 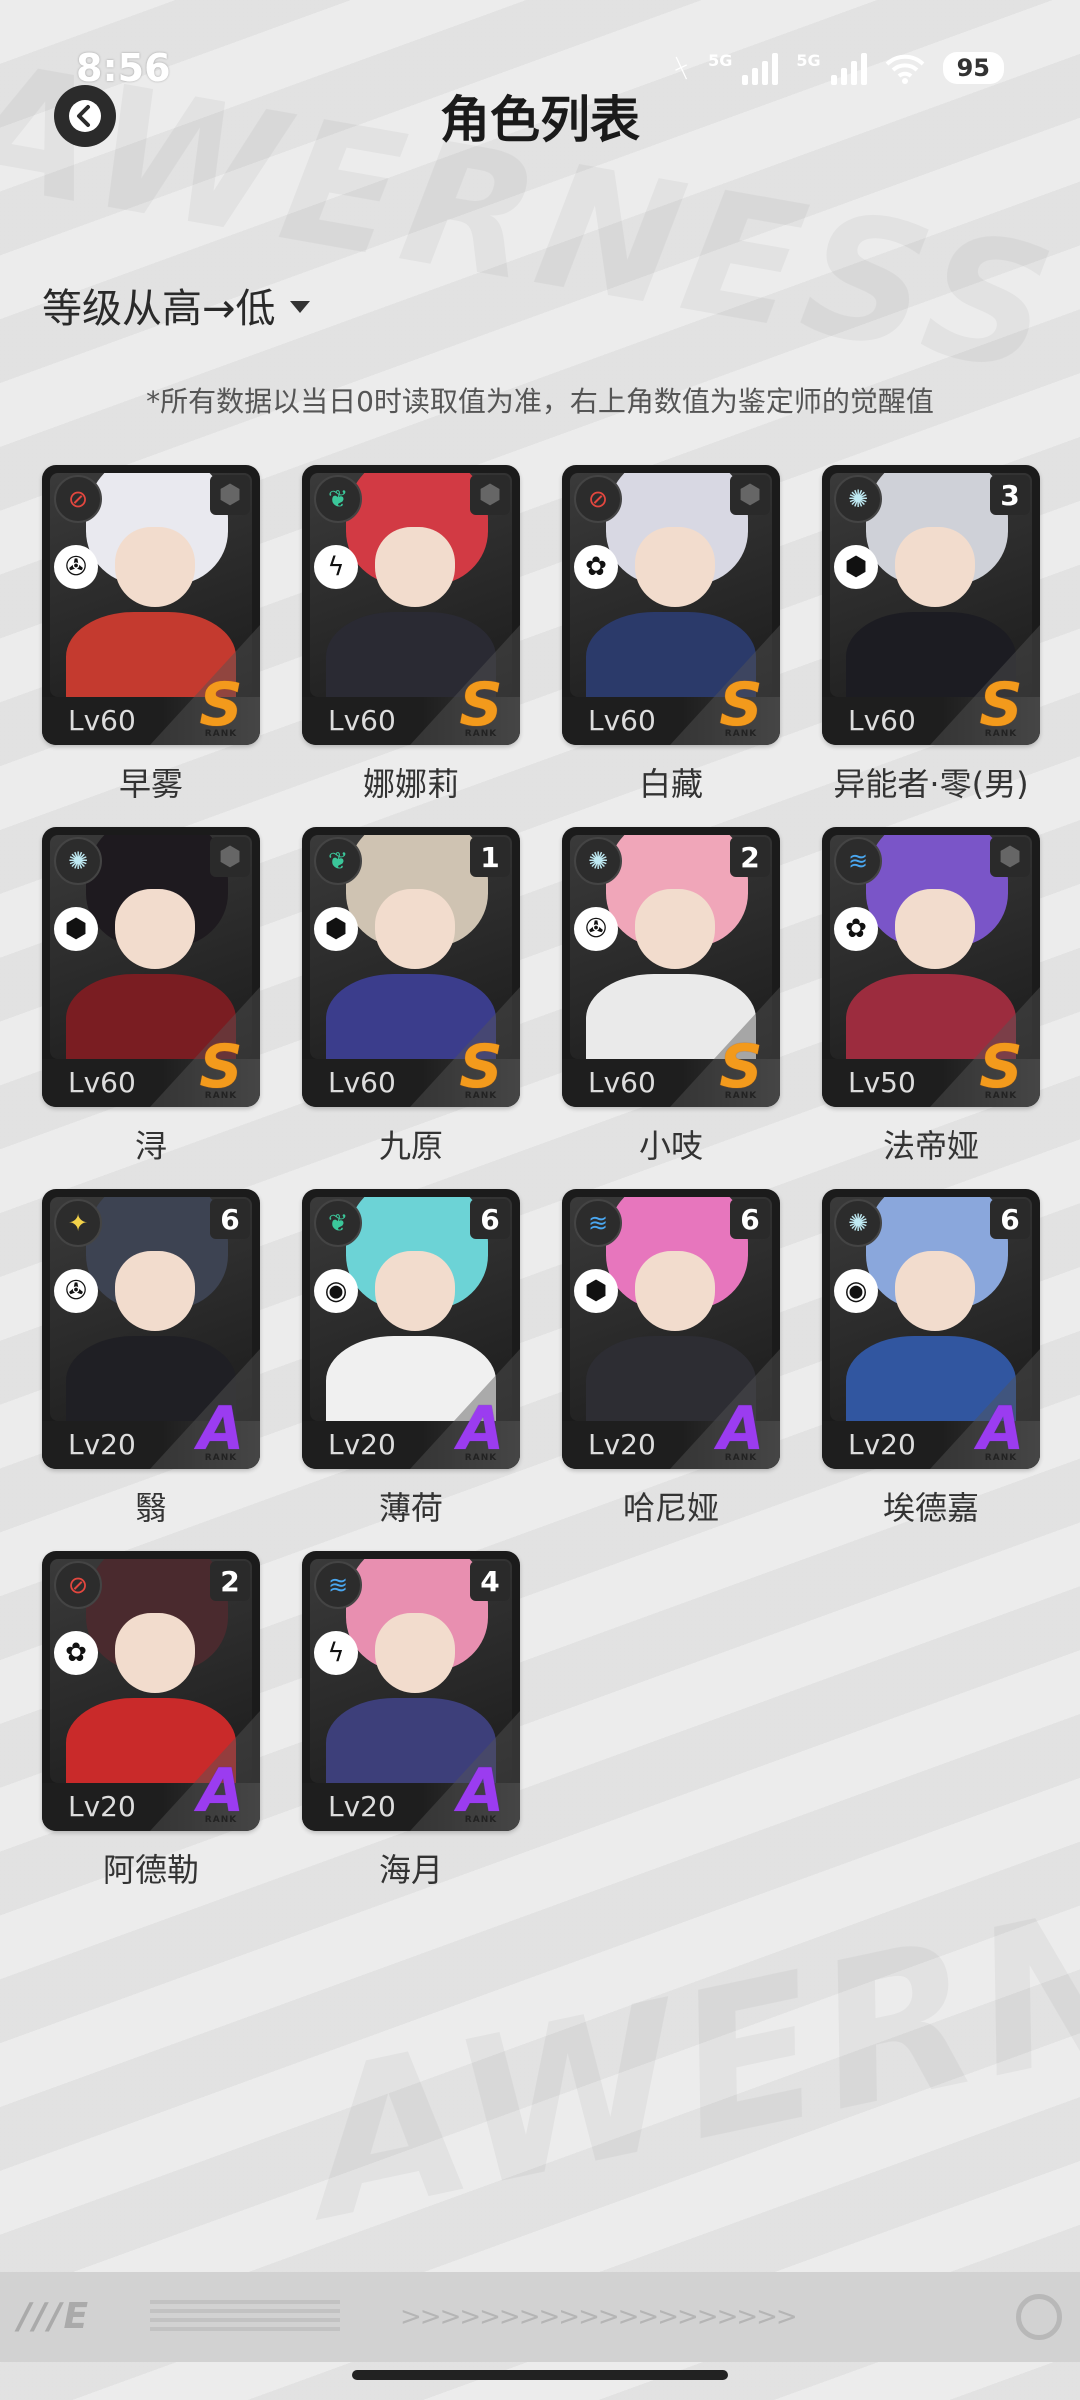 I want to click on page-title: 角色列表, so click(x=540, y=120).